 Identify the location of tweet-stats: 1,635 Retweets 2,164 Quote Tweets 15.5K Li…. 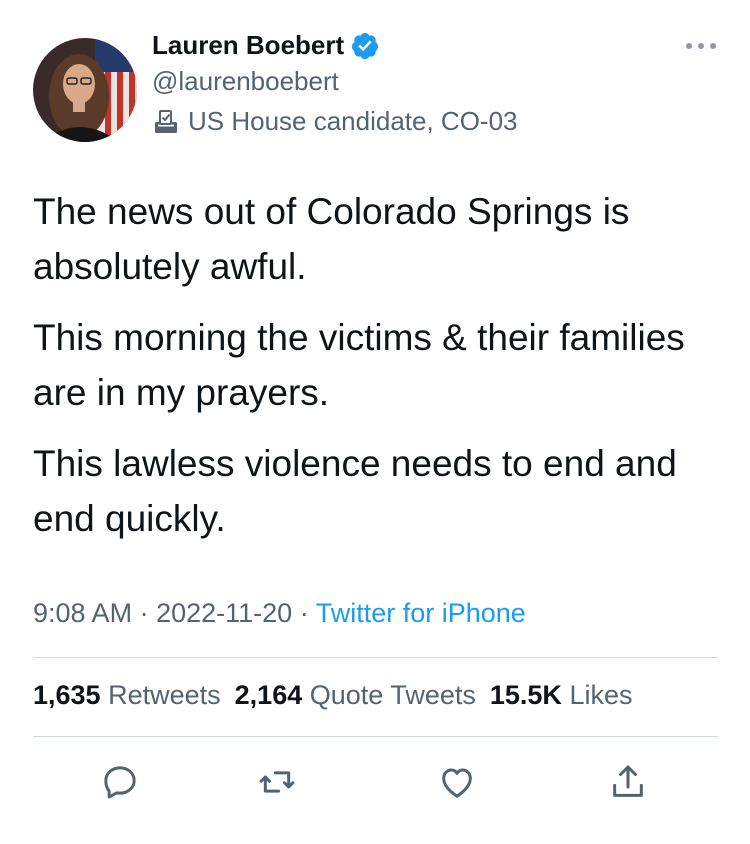
(332, 695).